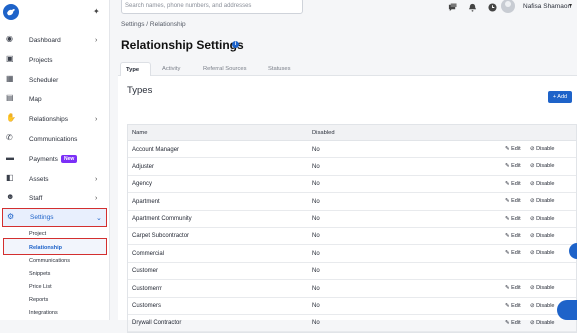 The height and width of the screenshot is (333, 577). Describe the element at coordinates (55, 179) in the screenshot. I see `sidebar-item-assets: ◧ Assets ›` at that location.